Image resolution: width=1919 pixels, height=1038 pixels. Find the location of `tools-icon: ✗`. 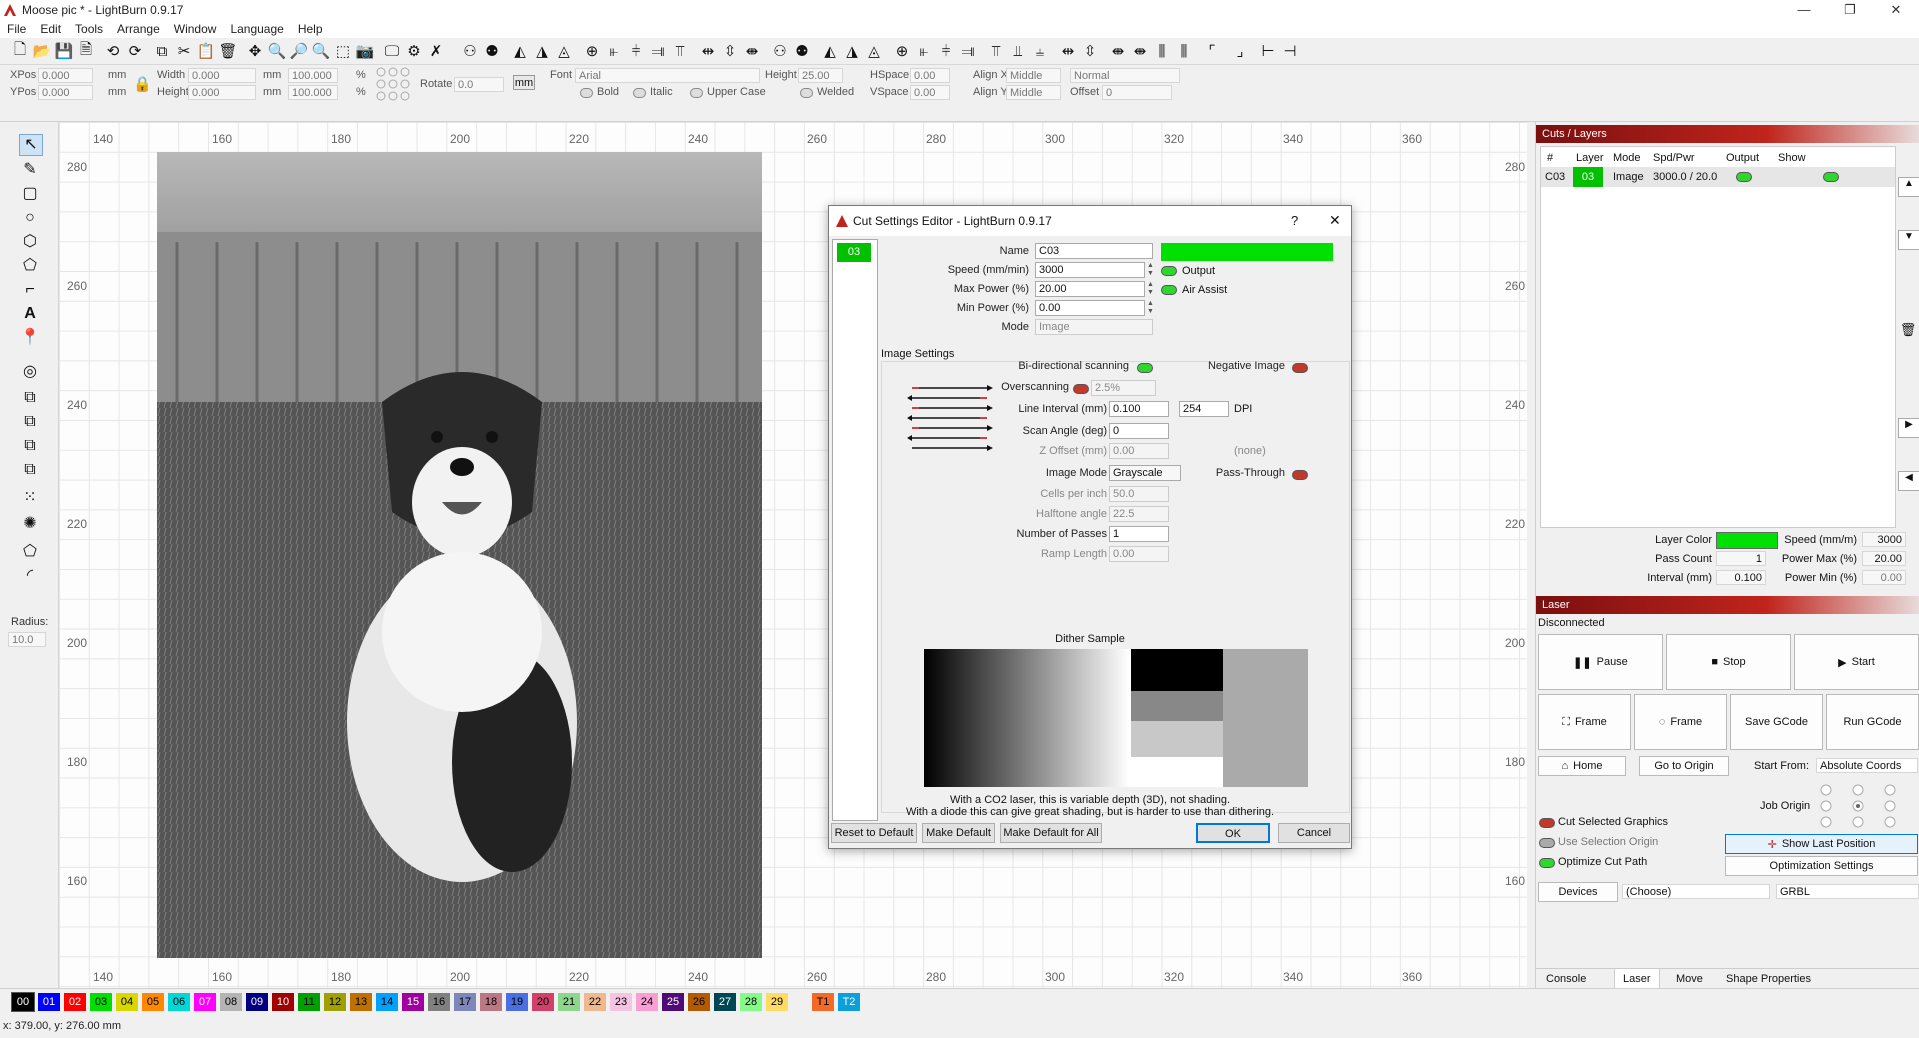

tools-icon: ✗ is located at coordinates (436, 51).